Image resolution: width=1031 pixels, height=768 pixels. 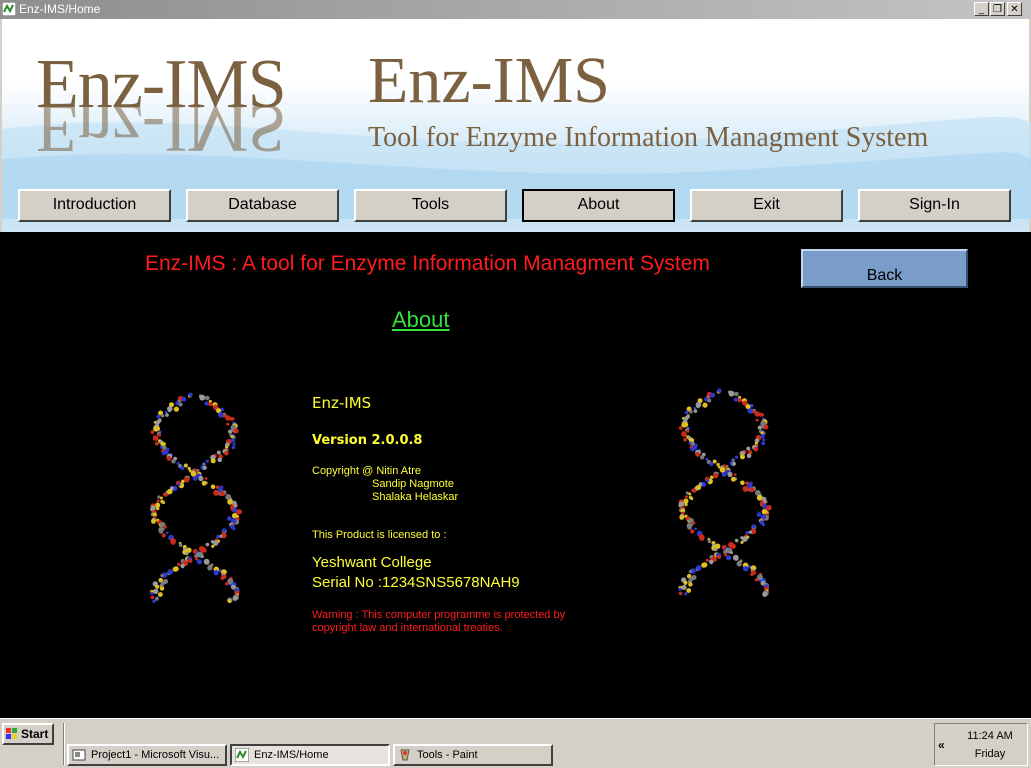 I want to click on nav-tools-button: Tools, so click(x=430, y=205).